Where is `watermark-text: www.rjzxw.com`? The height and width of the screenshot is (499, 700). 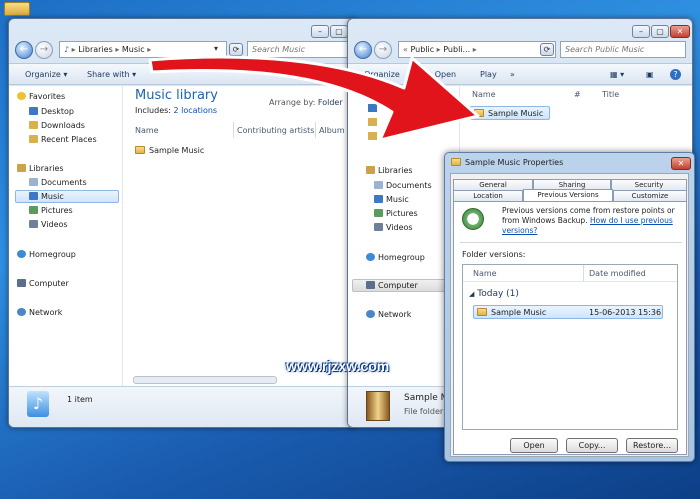
watermark-text: www.rjzxw.com is located at coordinates (338, 366).